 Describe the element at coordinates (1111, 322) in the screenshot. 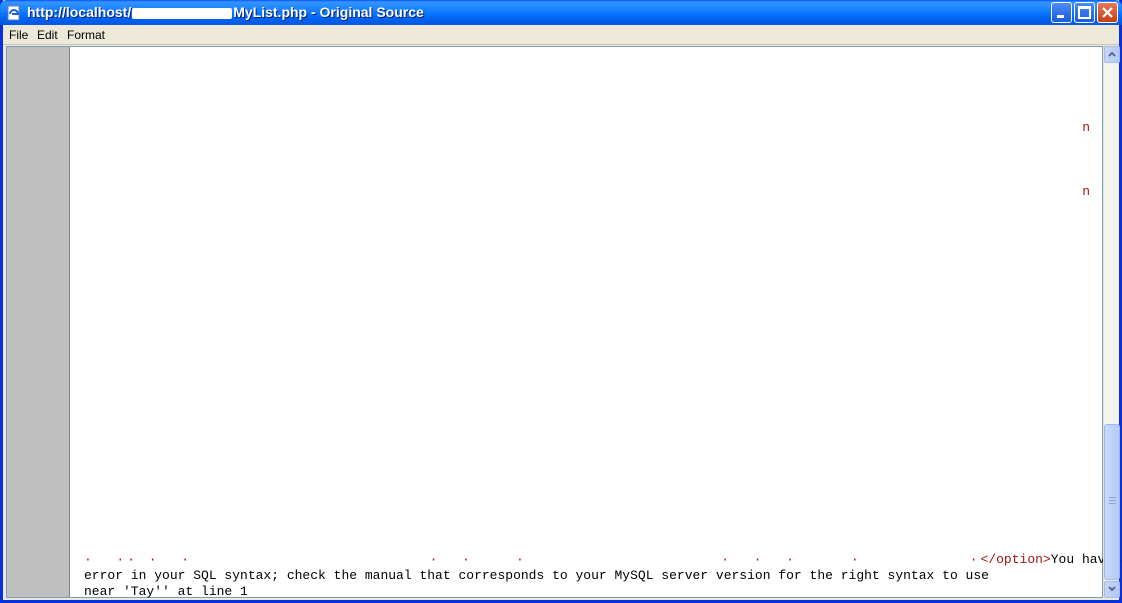

I see `vertical-scrollbar` at that location.